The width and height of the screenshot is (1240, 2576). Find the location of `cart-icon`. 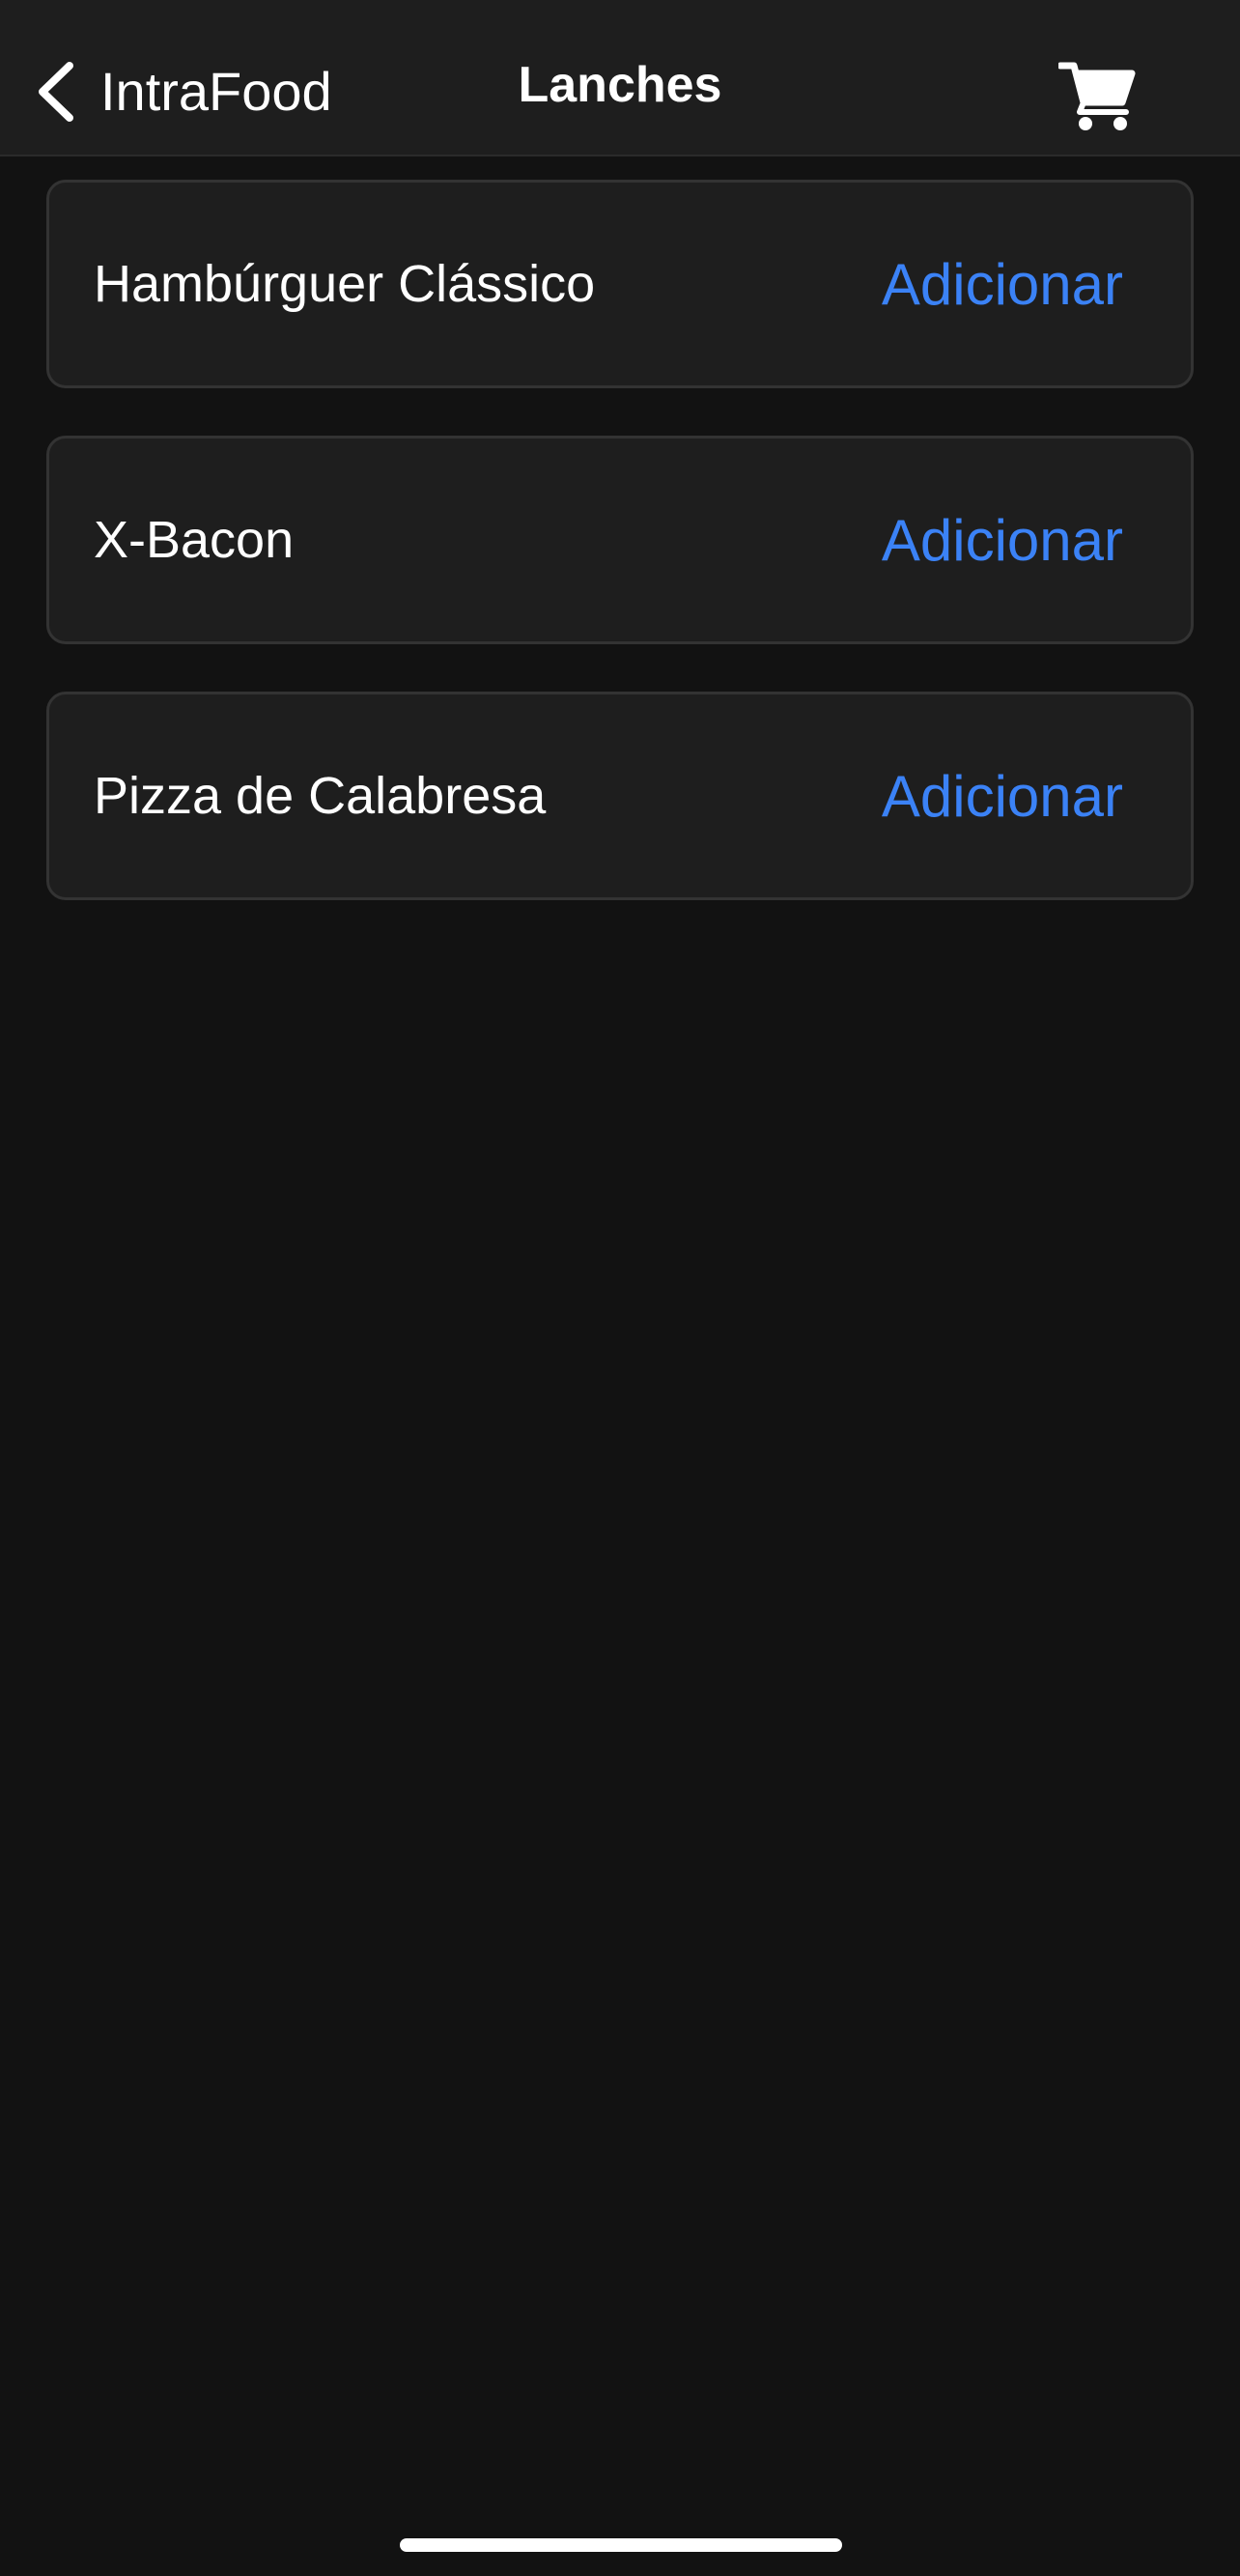

cart-icon is located at coordinates (1097, 96).